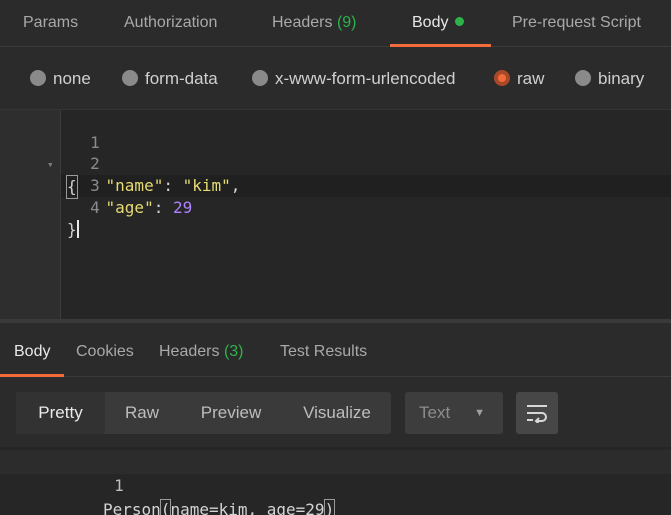  Describe the element at coordinates (182, 207) in the screenshot. I see `json-number: 29` at that location.